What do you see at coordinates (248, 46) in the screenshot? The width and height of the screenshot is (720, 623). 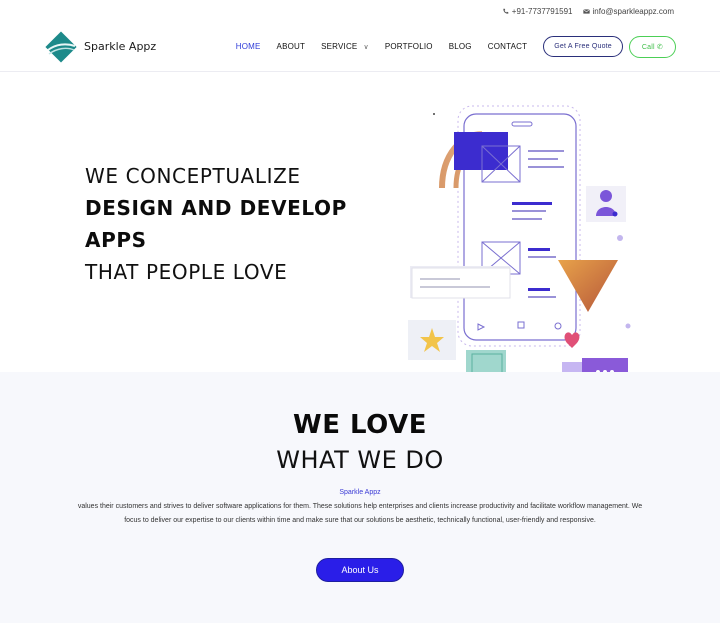 I see `nav-home: HOME` at bounding box center [248, 46].